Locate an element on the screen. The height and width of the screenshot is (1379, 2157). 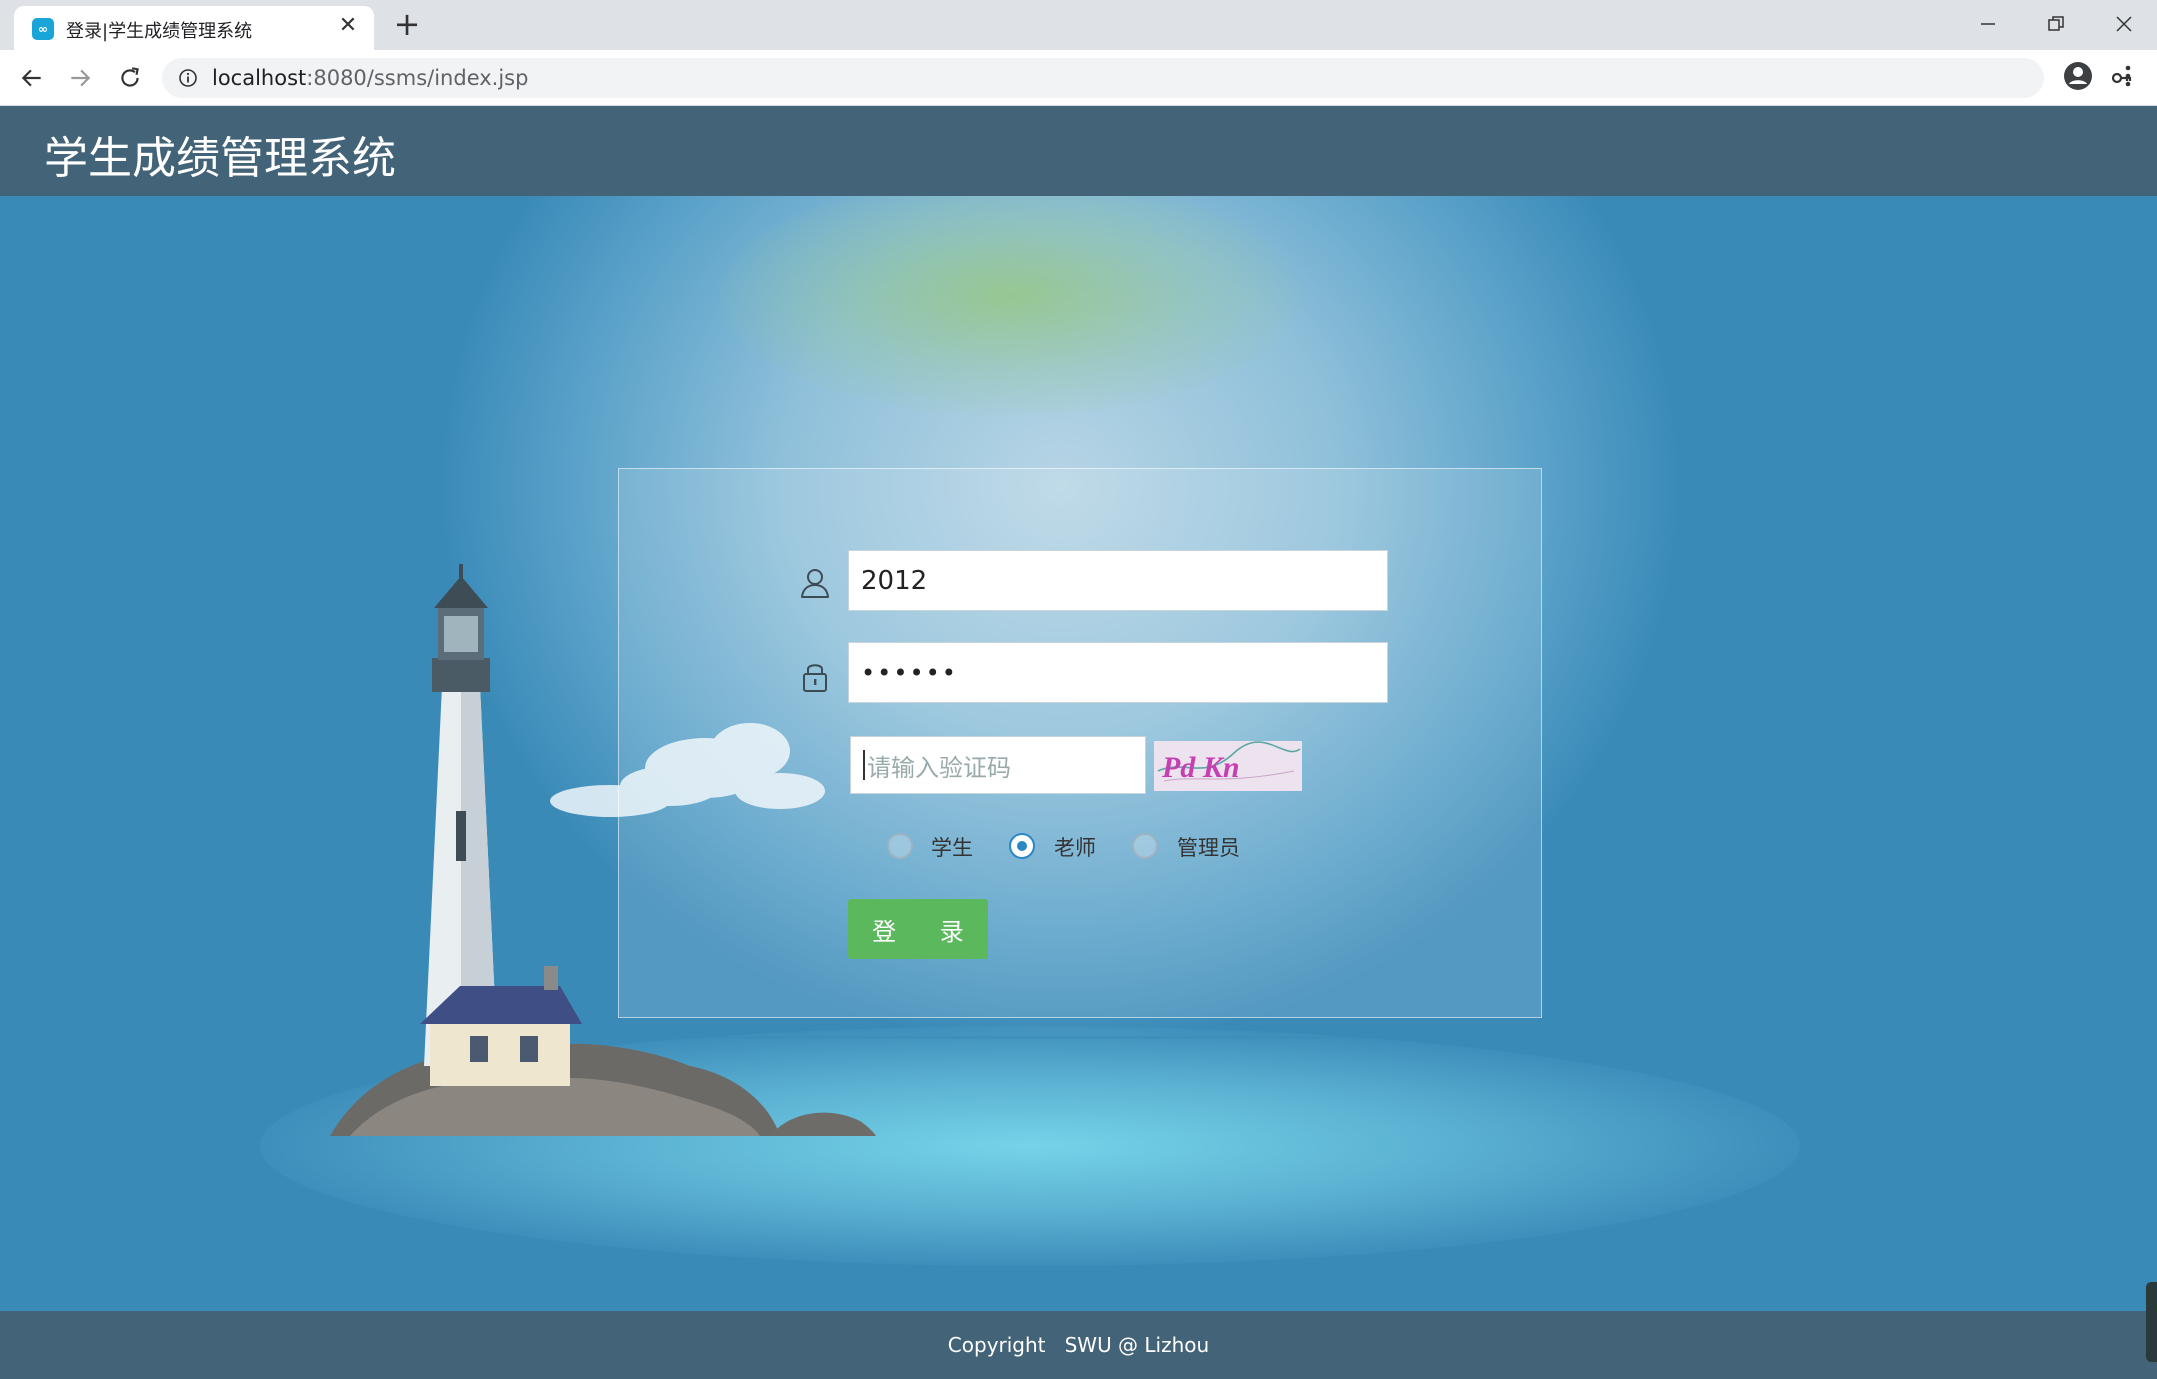
restore-icon is located at coordinates (2056, 23).